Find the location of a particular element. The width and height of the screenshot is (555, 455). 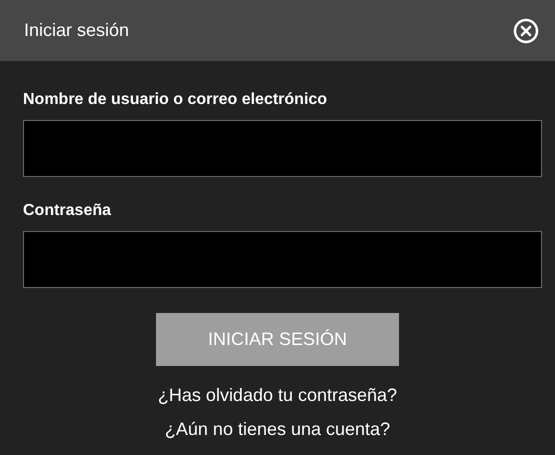

text-link: ¿Has olvidado tu contraseña? is located at coordinates (278, 395).